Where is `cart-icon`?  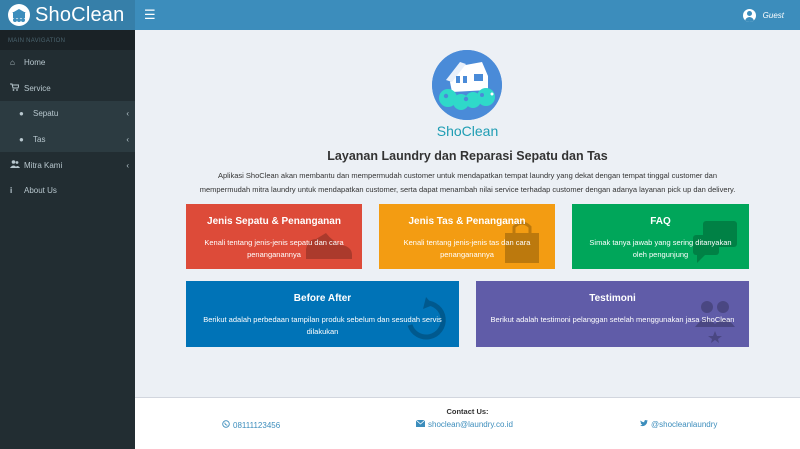 cart-icon is located at coordinates (16, 88).